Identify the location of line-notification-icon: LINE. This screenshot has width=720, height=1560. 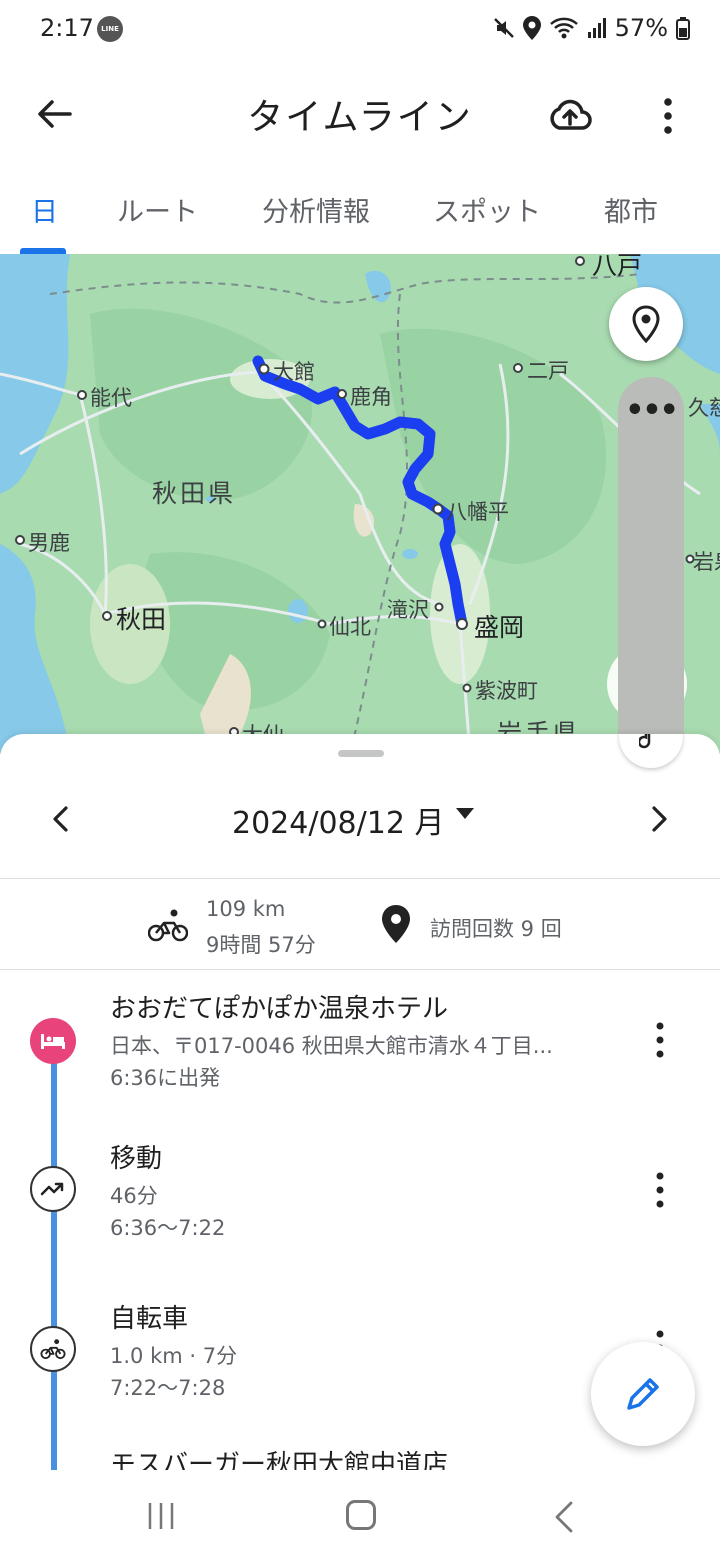
(110, 29).